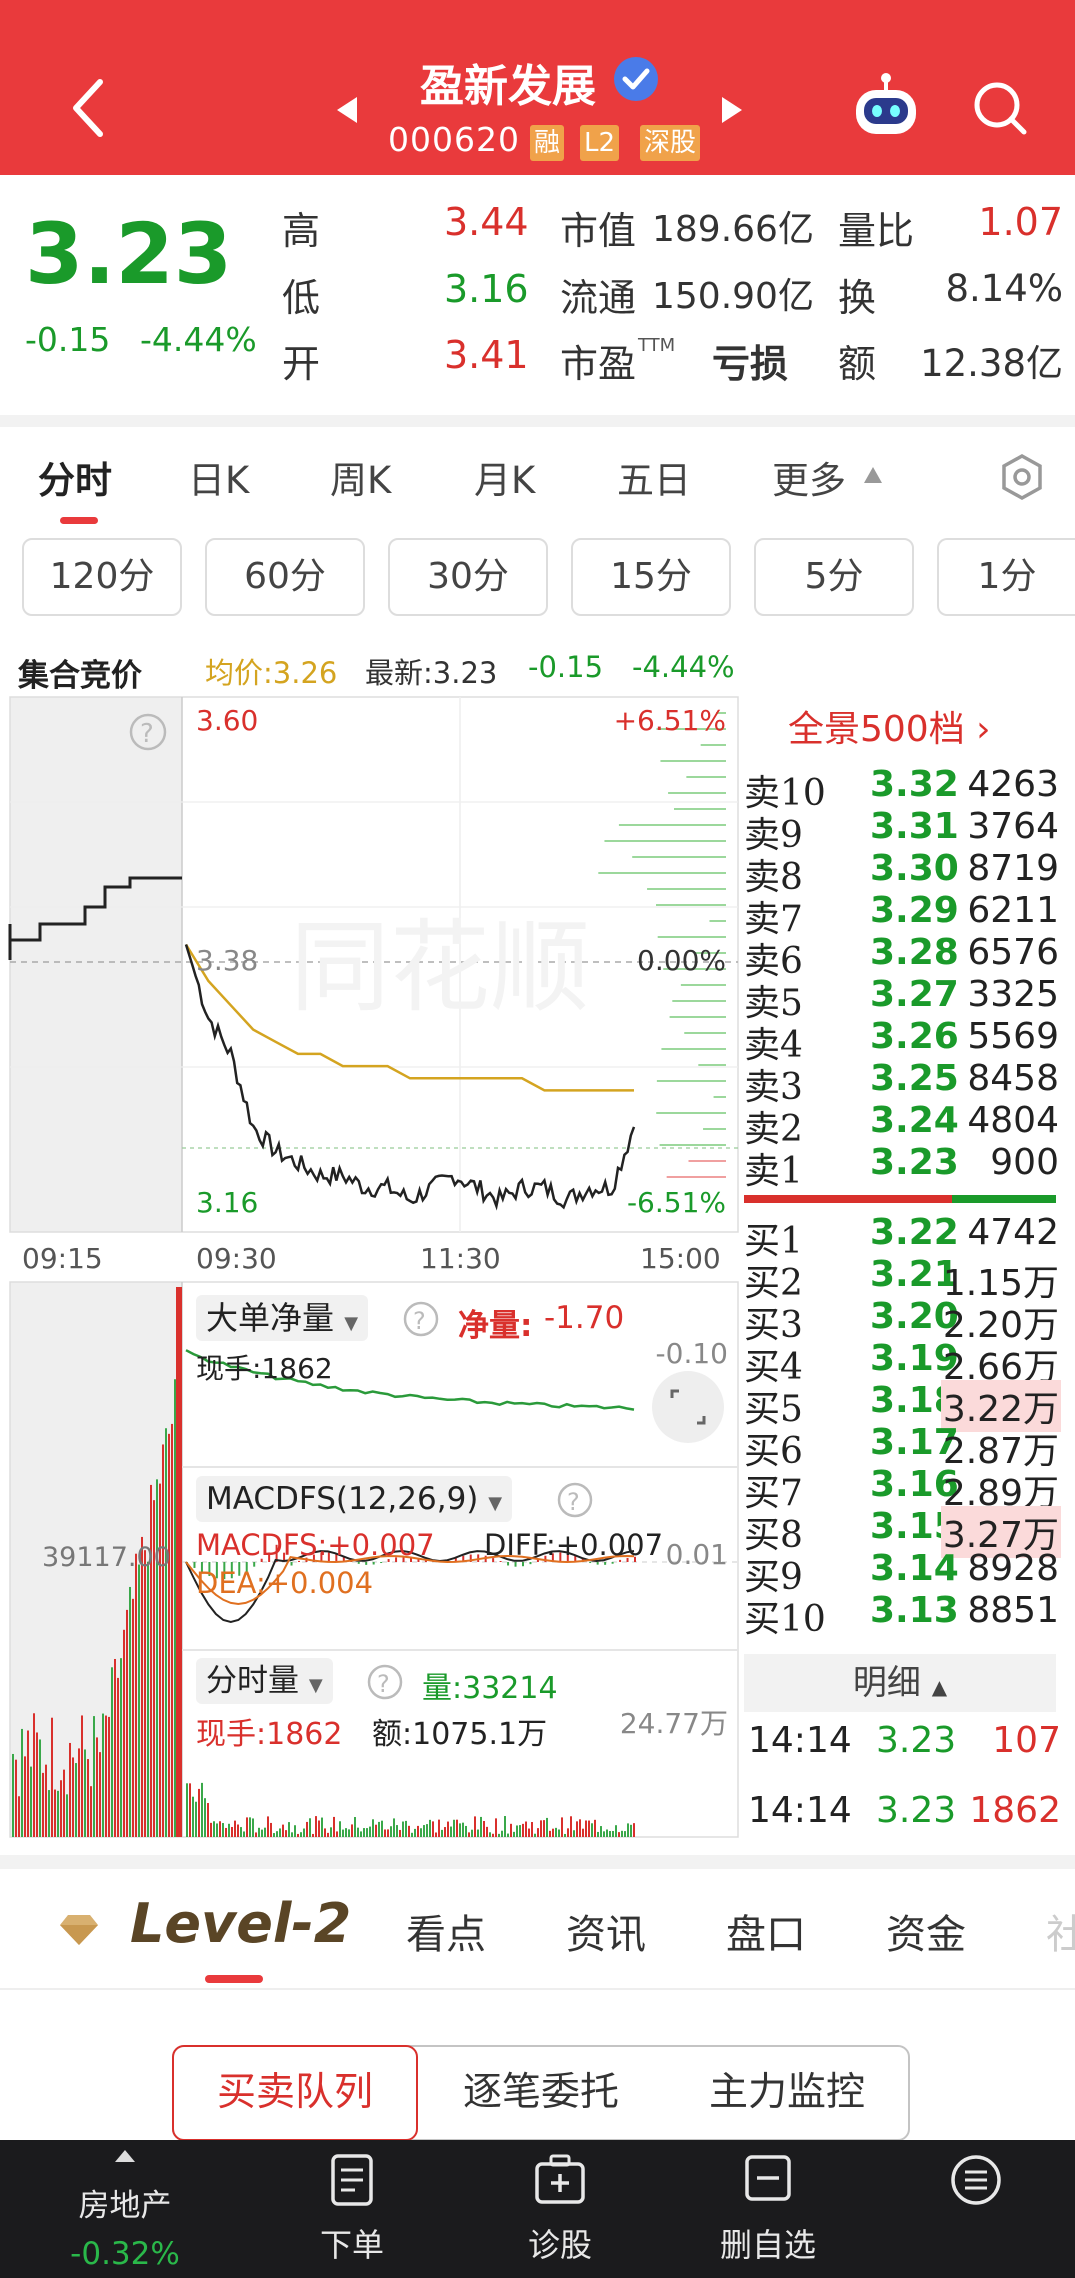 The width and height of the screenshot is (1075, 2278). I want to click on nav-order: 下单, so click(352, 2209).